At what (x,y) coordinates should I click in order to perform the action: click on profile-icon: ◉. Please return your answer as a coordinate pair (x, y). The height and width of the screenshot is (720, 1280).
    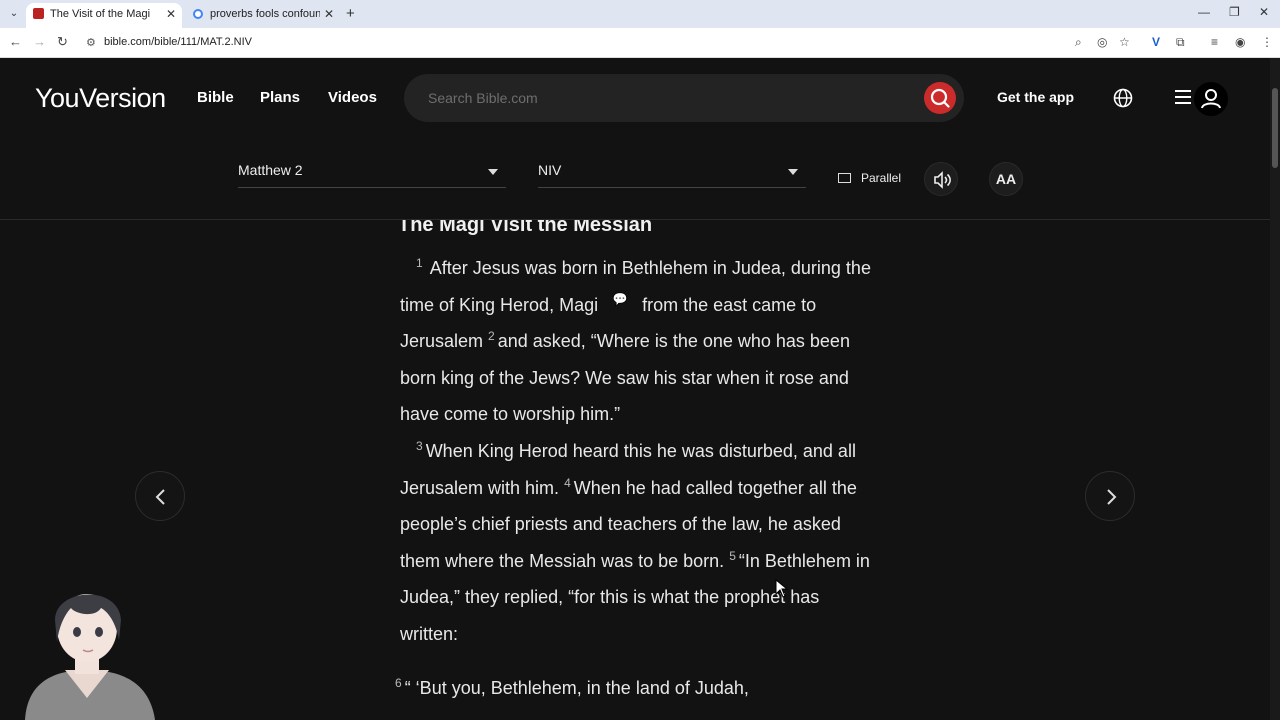
    Looking at the image, I should click on (1240, 42).